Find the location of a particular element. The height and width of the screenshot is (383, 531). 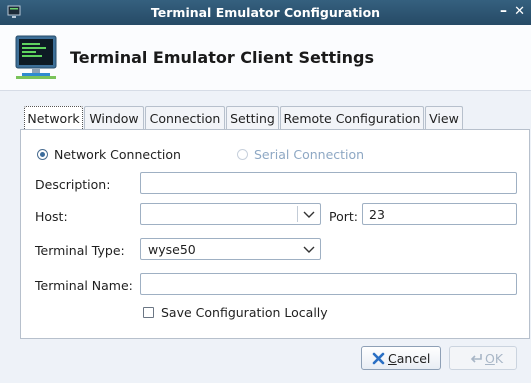

window-title: Terminal Emulator Configuration is located at coordinates (265, 12).